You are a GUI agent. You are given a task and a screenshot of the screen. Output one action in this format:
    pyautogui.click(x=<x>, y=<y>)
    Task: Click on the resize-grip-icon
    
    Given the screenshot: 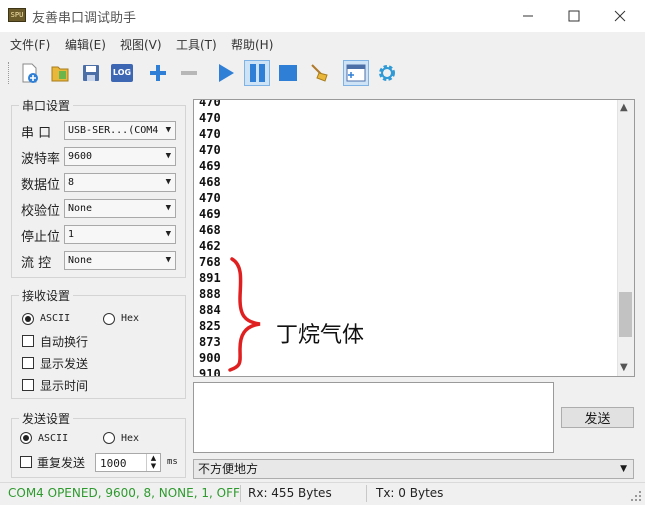 What is the action you would take?
    pyautogui.click(x=636, y=496)
    